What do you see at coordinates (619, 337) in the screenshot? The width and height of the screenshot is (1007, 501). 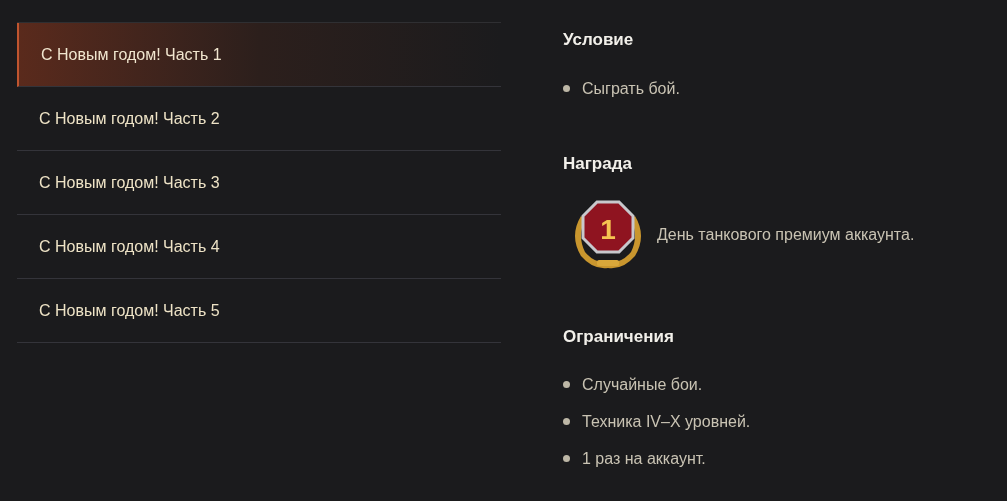 I see `section-heading: Ограничения` at bounding box center [619, 337].